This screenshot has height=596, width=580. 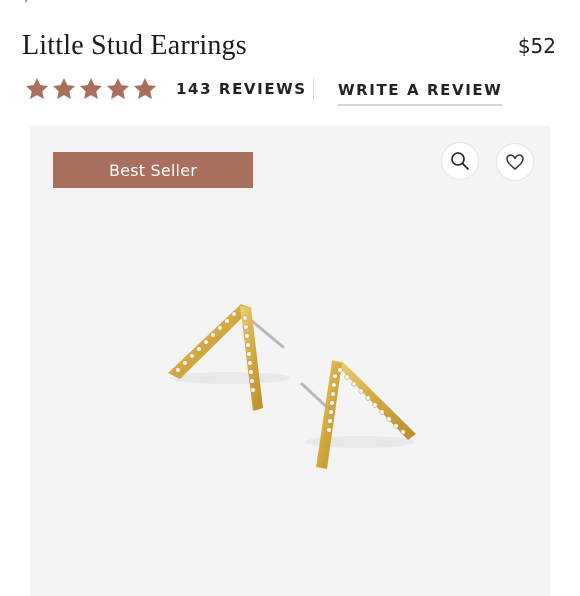 What do you see at coordinates (134, 45) in the screenshot?
I see `product-title: Little Stud Earrings` at bounding box center [134, 45].